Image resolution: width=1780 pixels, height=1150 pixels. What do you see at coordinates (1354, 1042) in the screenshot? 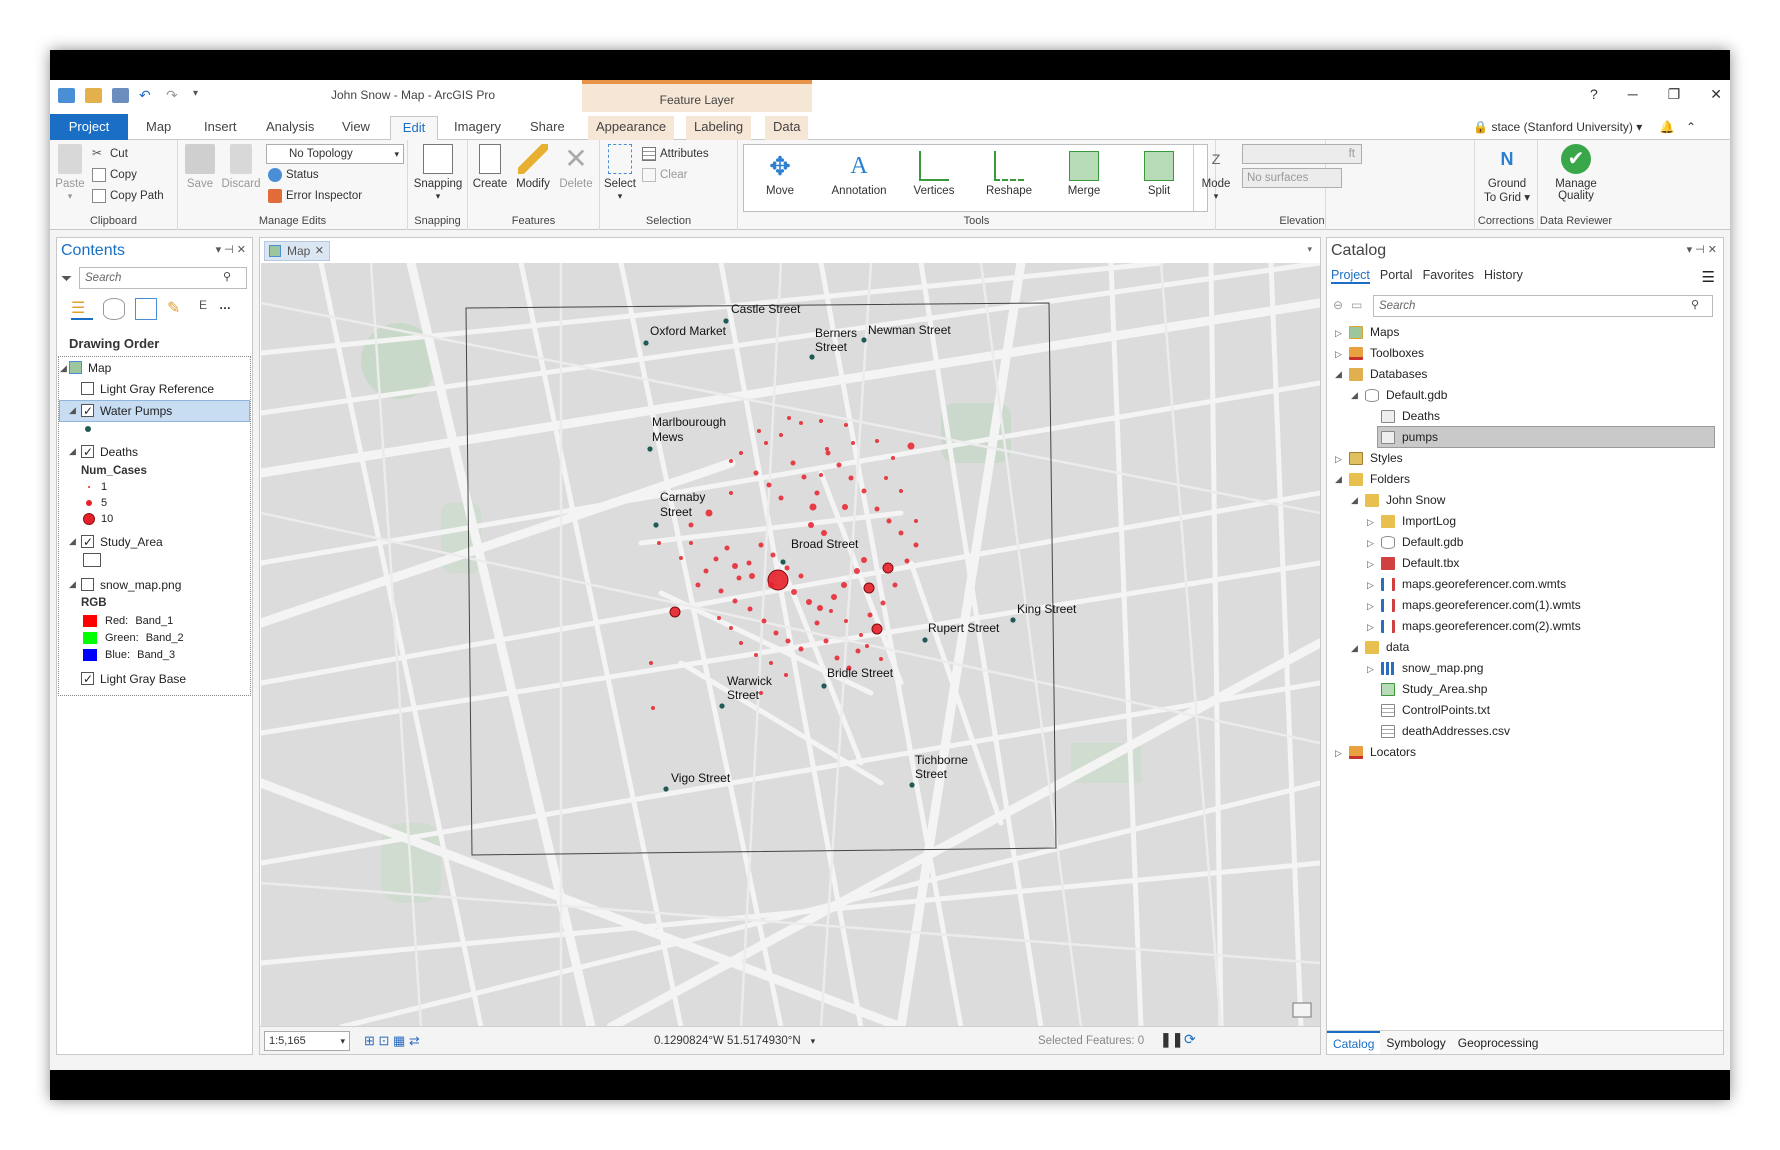
I see `bottom-tab-catalog: Catalog` at bounding box center [1354, 1042].